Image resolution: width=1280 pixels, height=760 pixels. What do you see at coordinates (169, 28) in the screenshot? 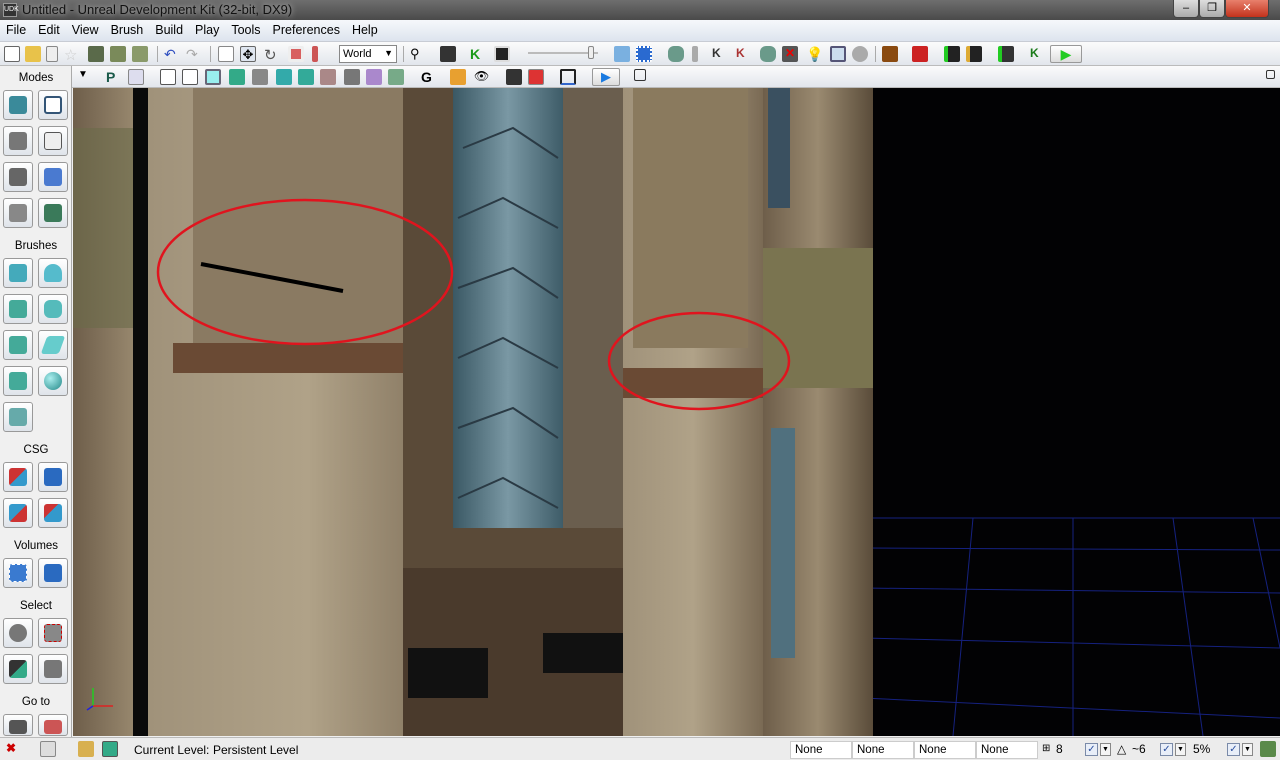
I see `menu-build: Build` at bounding box center [169, 28].